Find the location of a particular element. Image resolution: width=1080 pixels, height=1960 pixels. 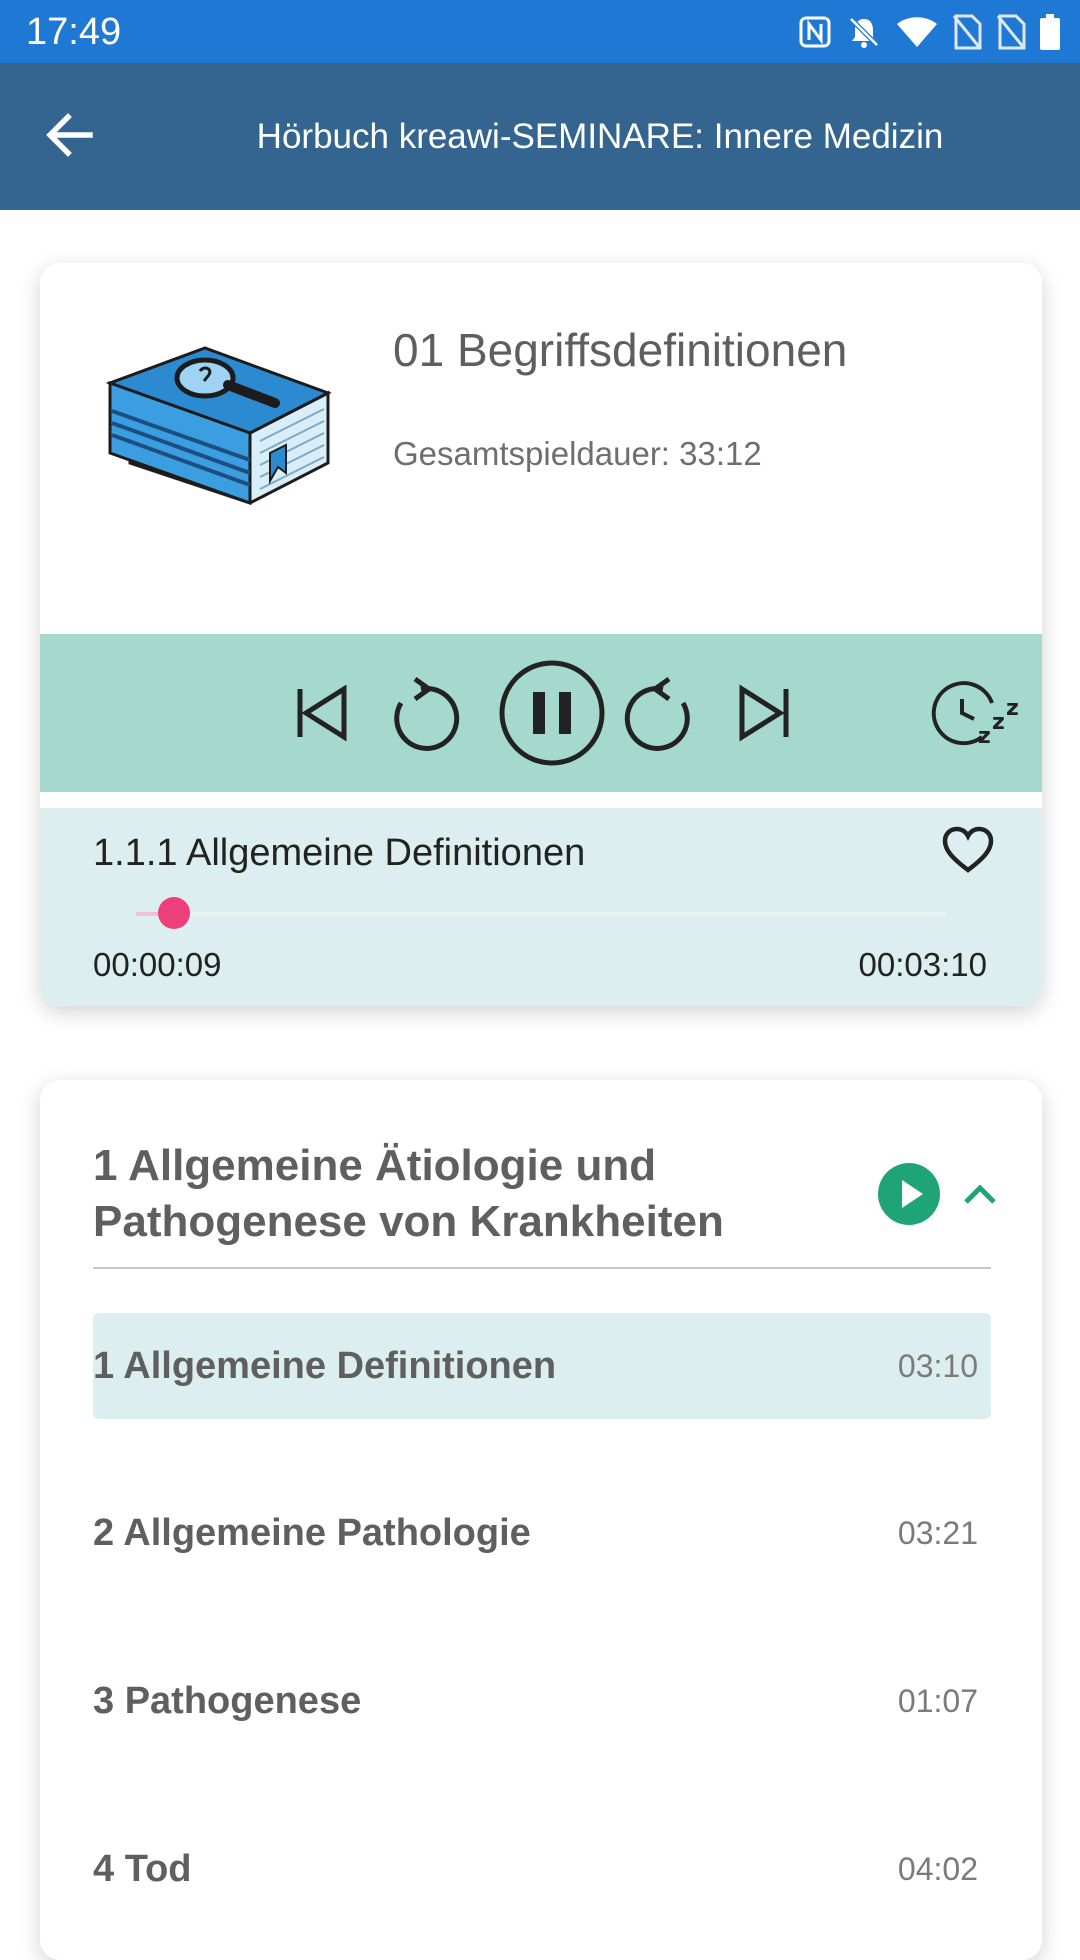

status-icons is located at coordinates (929, 32).